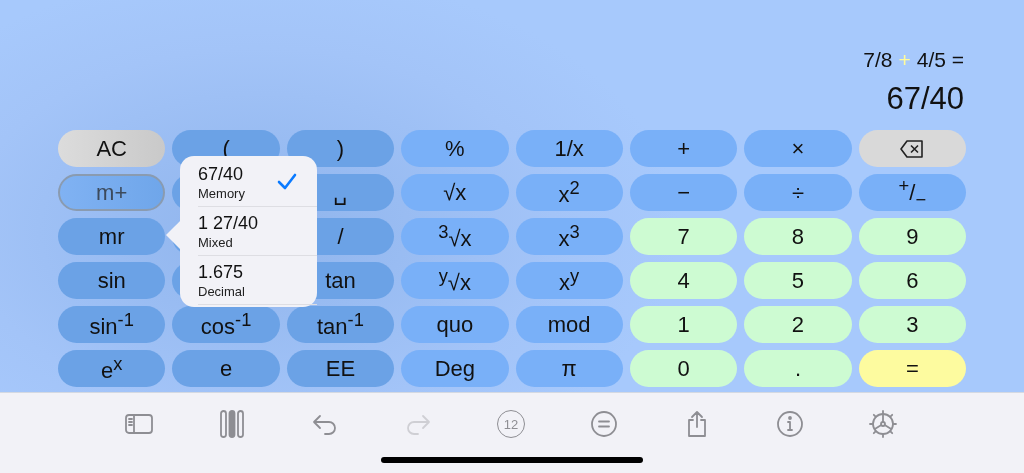  I want to click on digit-key: 8, so click(798, 236).